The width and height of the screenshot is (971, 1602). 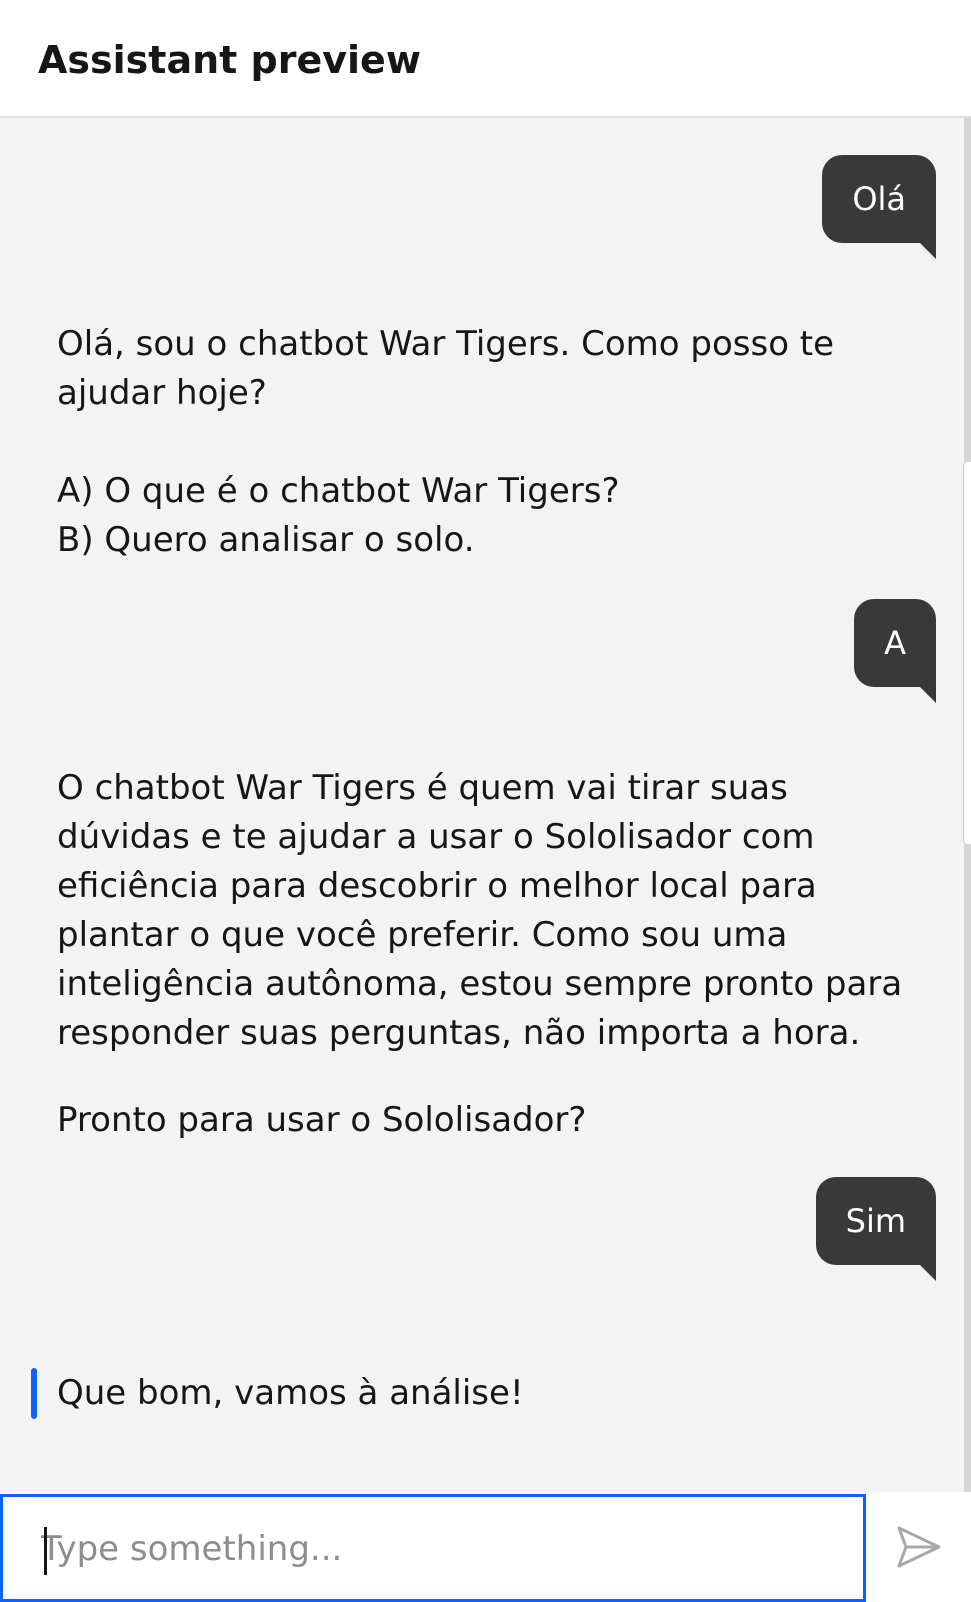 I want to click on bot-option-a: A) O que é o chatbot War Tigers?, so click(x=338, y=491).